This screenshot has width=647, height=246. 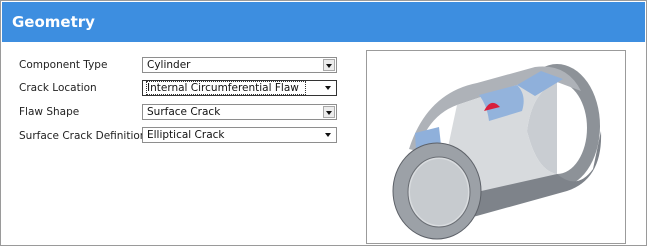 What do you see at coordinates (169, 65) in the screenshot?
I see `component-type-value: Cylinder` at bounding box center [169, 65].